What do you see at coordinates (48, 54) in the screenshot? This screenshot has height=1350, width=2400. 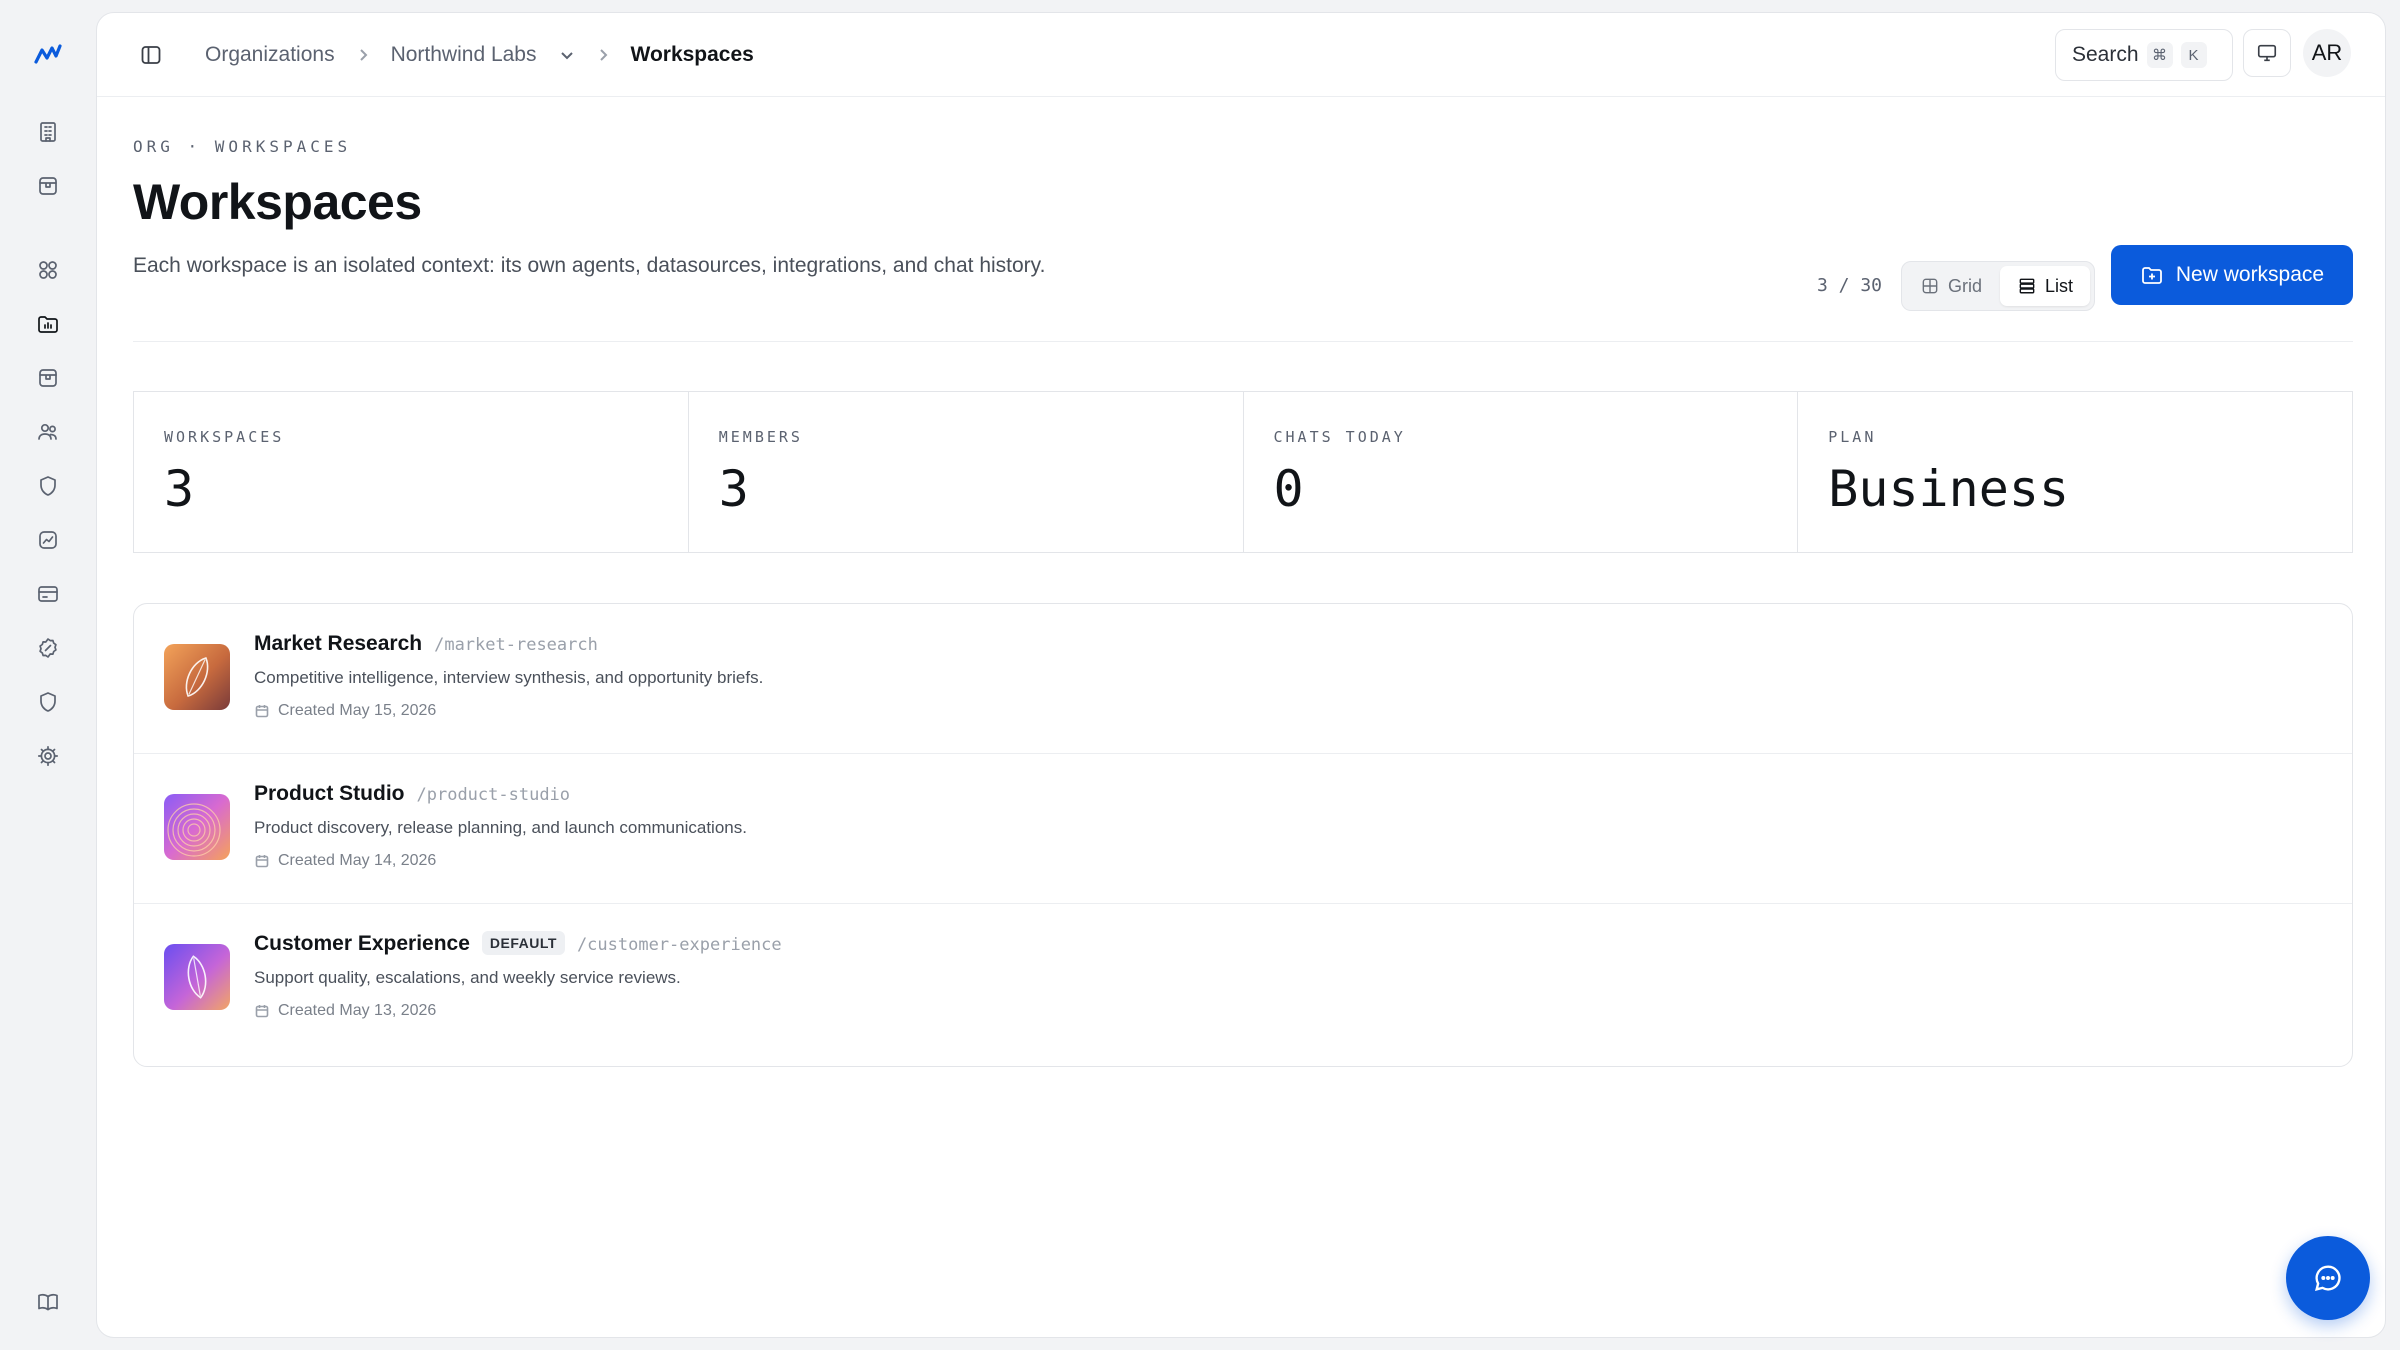 I see `brand-logo-icon` at bounding box center [48, 54].